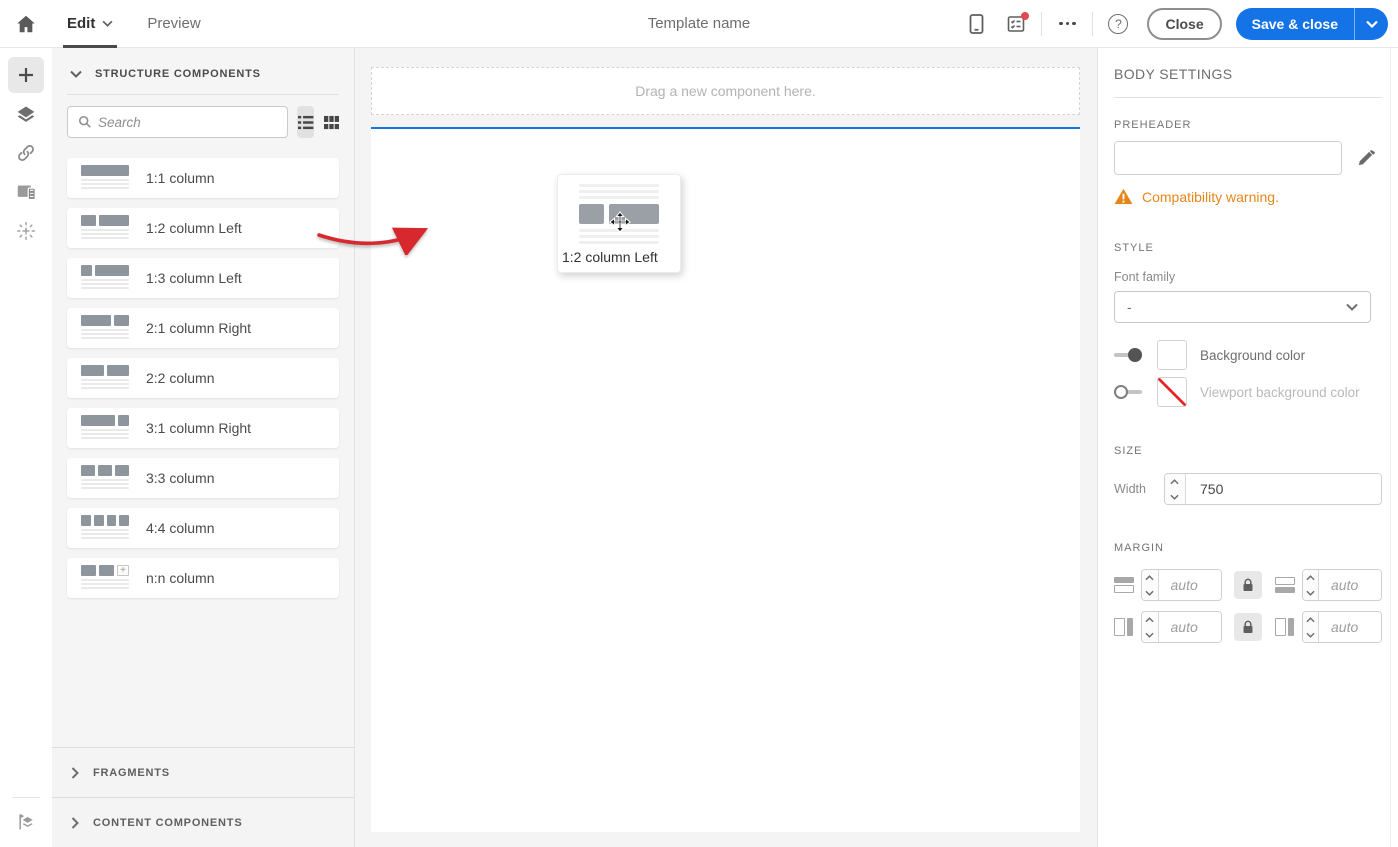 The image size is (1398, 847). Describe the element at coordinates (1248, 392) in the screenshot. I see `viewport-background-row: Viewport background color` at that location.